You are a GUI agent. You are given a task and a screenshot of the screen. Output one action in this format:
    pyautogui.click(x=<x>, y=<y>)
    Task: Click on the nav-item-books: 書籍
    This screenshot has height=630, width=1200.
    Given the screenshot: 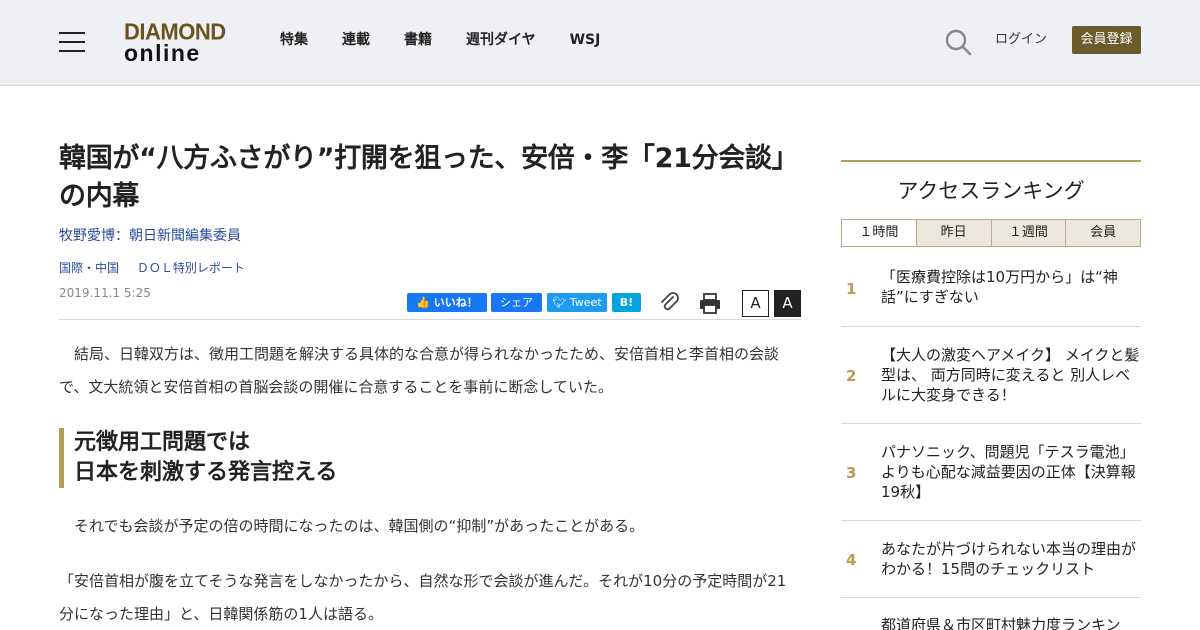 What is the action you would take?
    pyautogui.click(x=418, y=40)
    